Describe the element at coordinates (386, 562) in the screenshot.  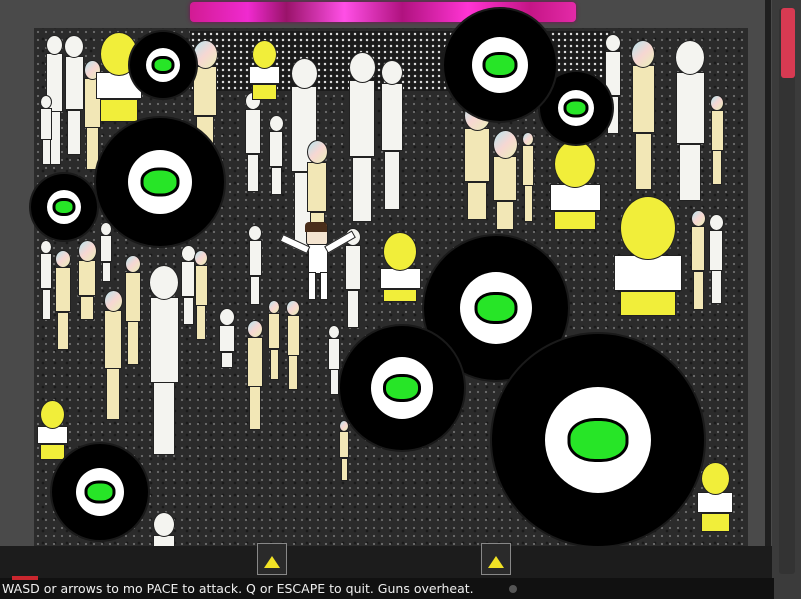
I see `bottom-floor` at that location.